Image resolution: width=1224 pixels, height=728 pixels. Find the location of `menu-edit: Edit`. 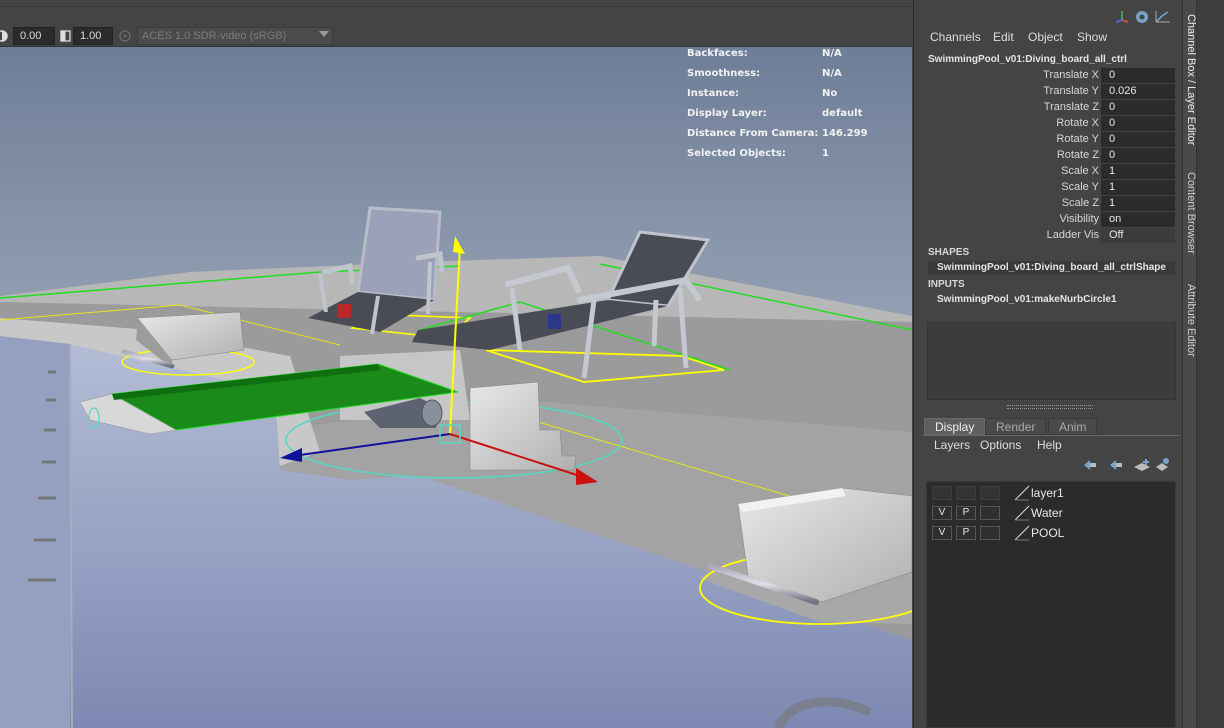

menu-edit: Edit is located at coordinates (1003, 37).